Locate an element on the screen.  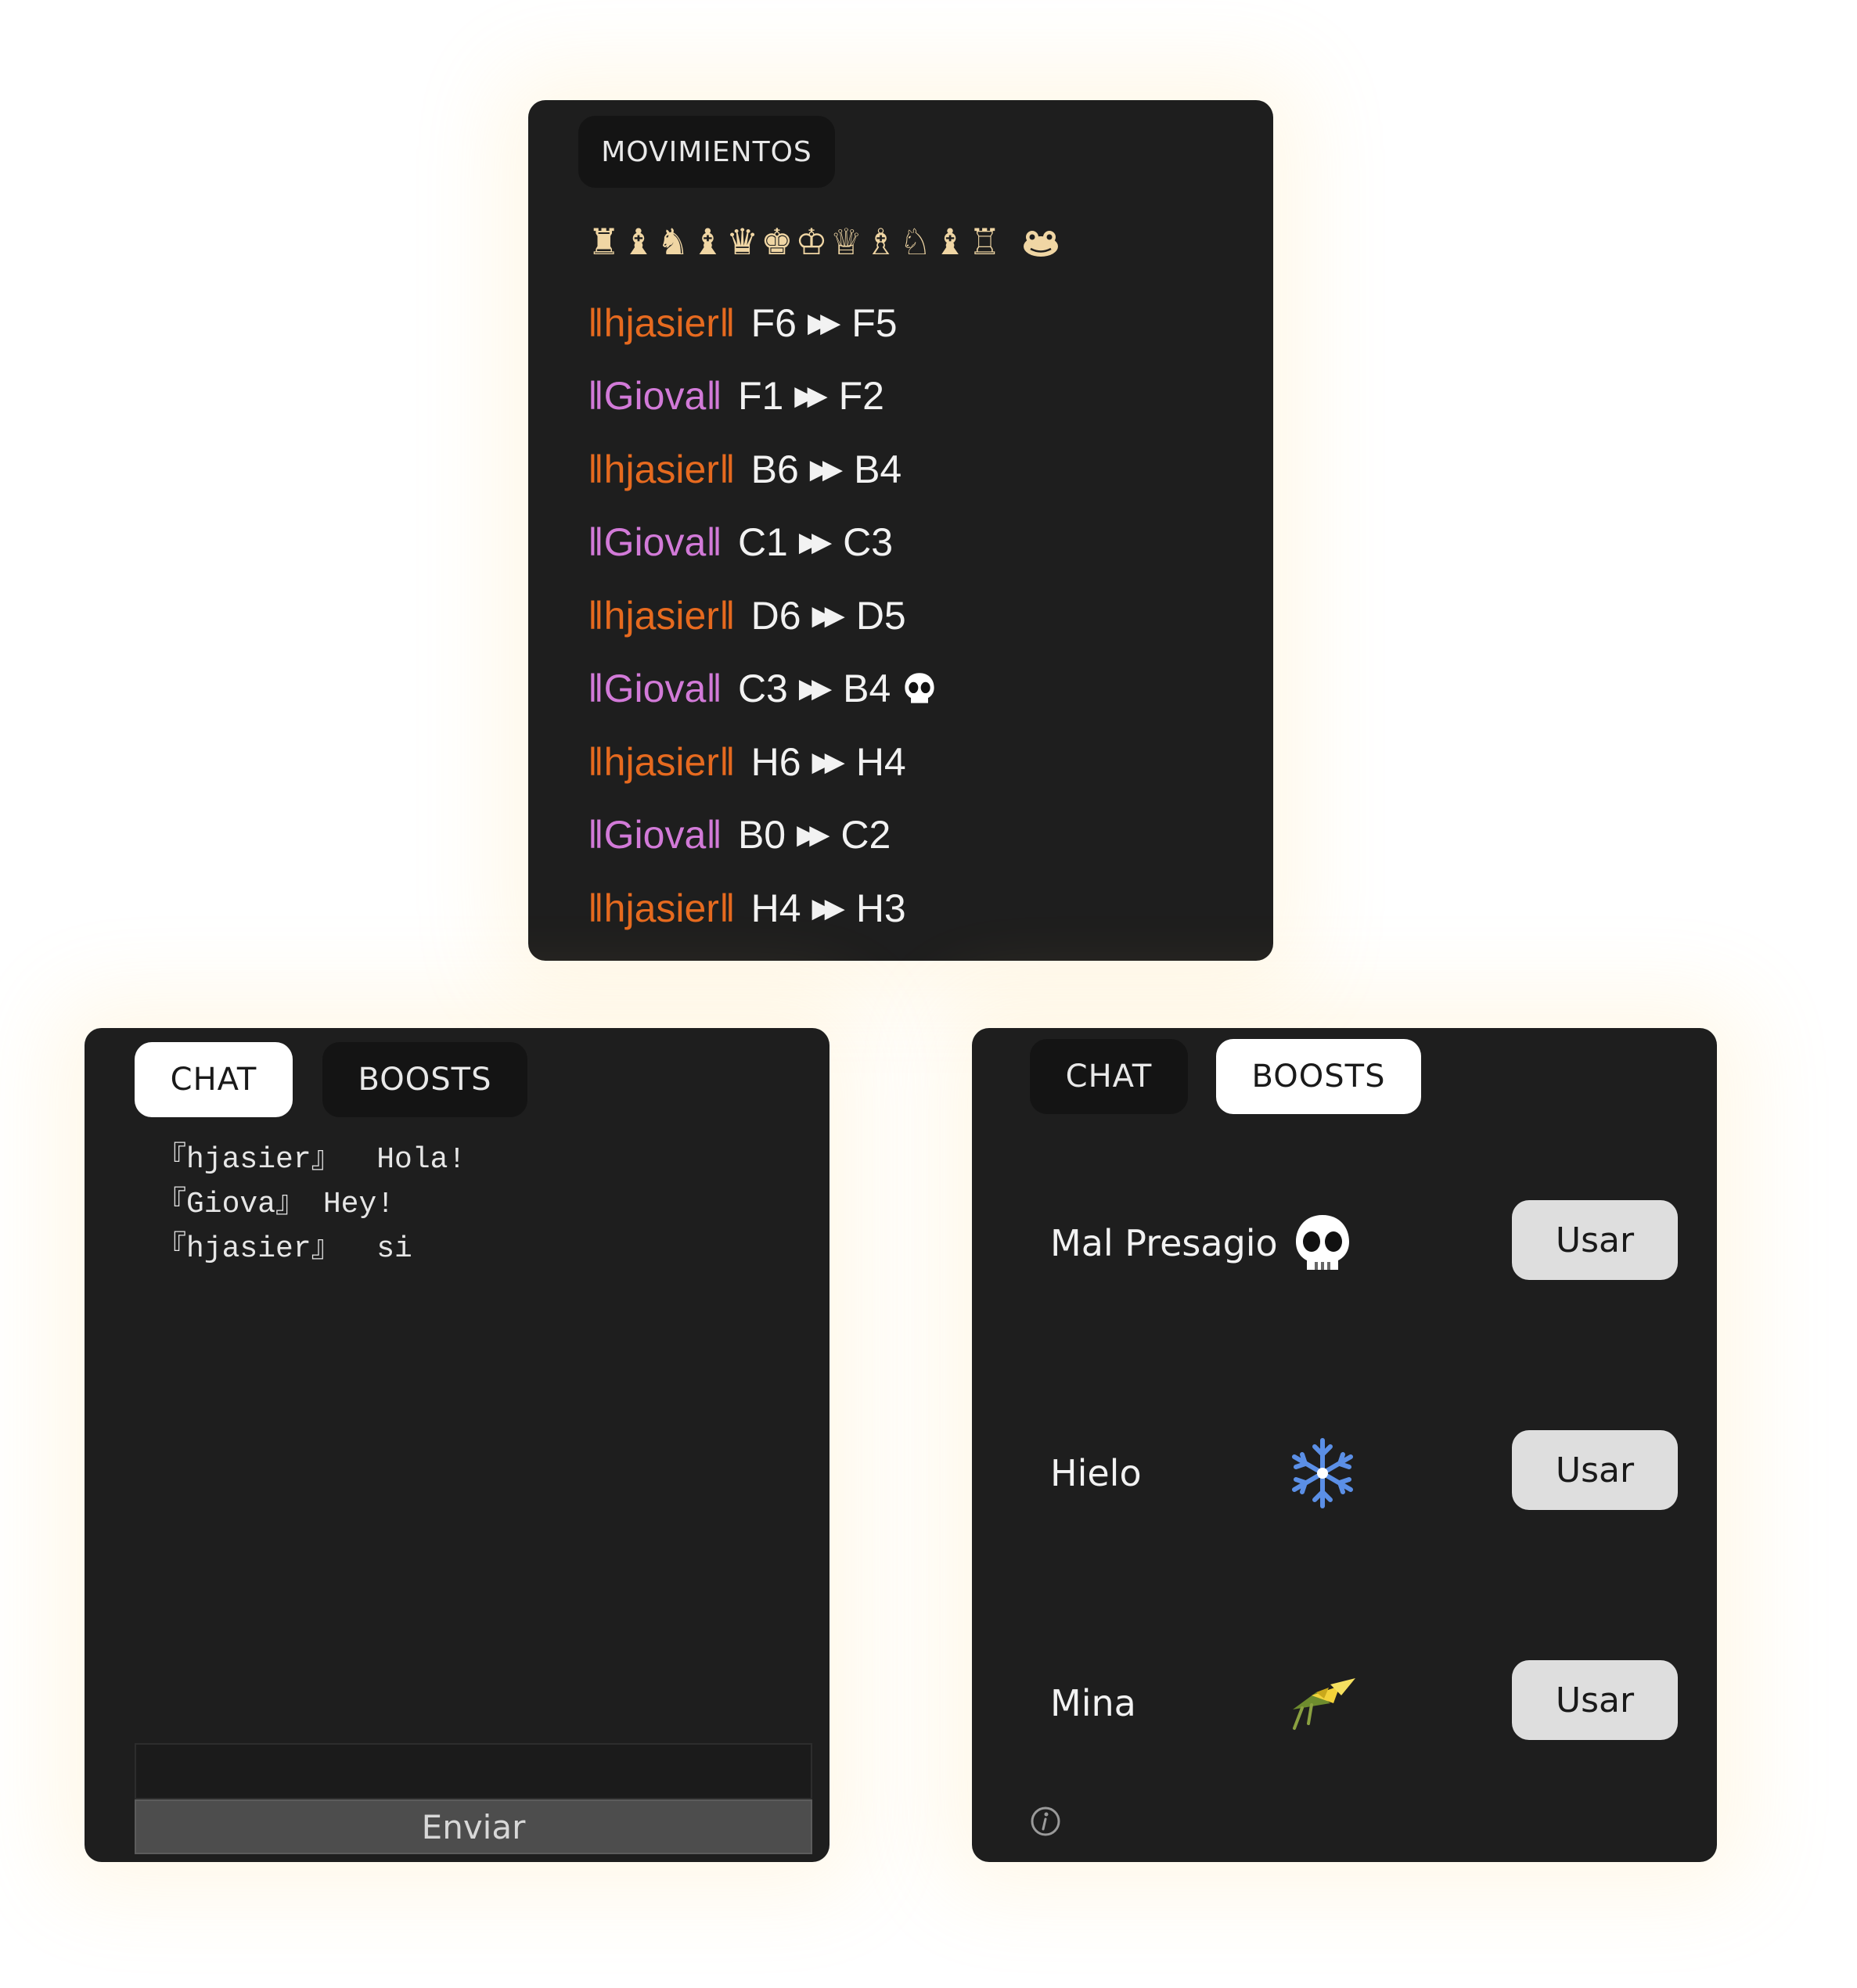
move-entry: ‖hjasier‖ H6 ▶▶ H4 is located at coordinates (763, 762).